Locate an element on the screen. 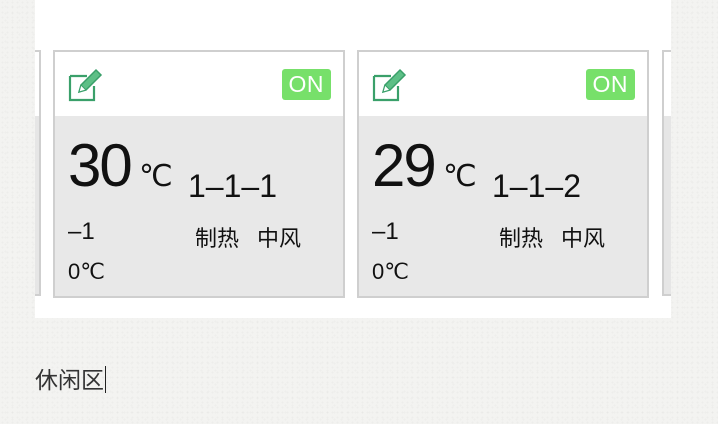  partial-card-left is located at coordinates (38, 173).